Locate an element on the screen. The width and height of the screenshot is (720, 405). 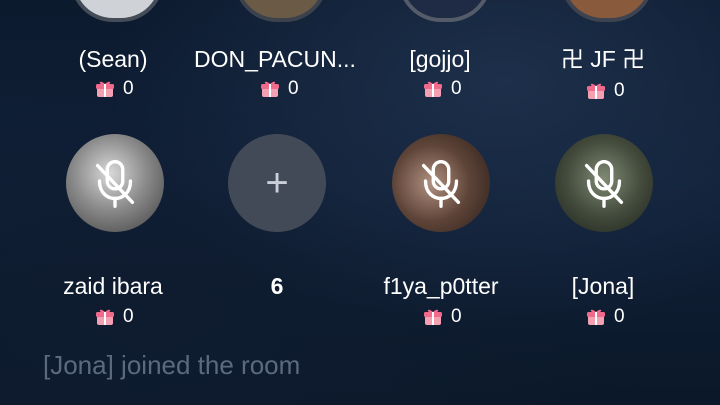
avatar-jona is located at coordinates (604, 183).